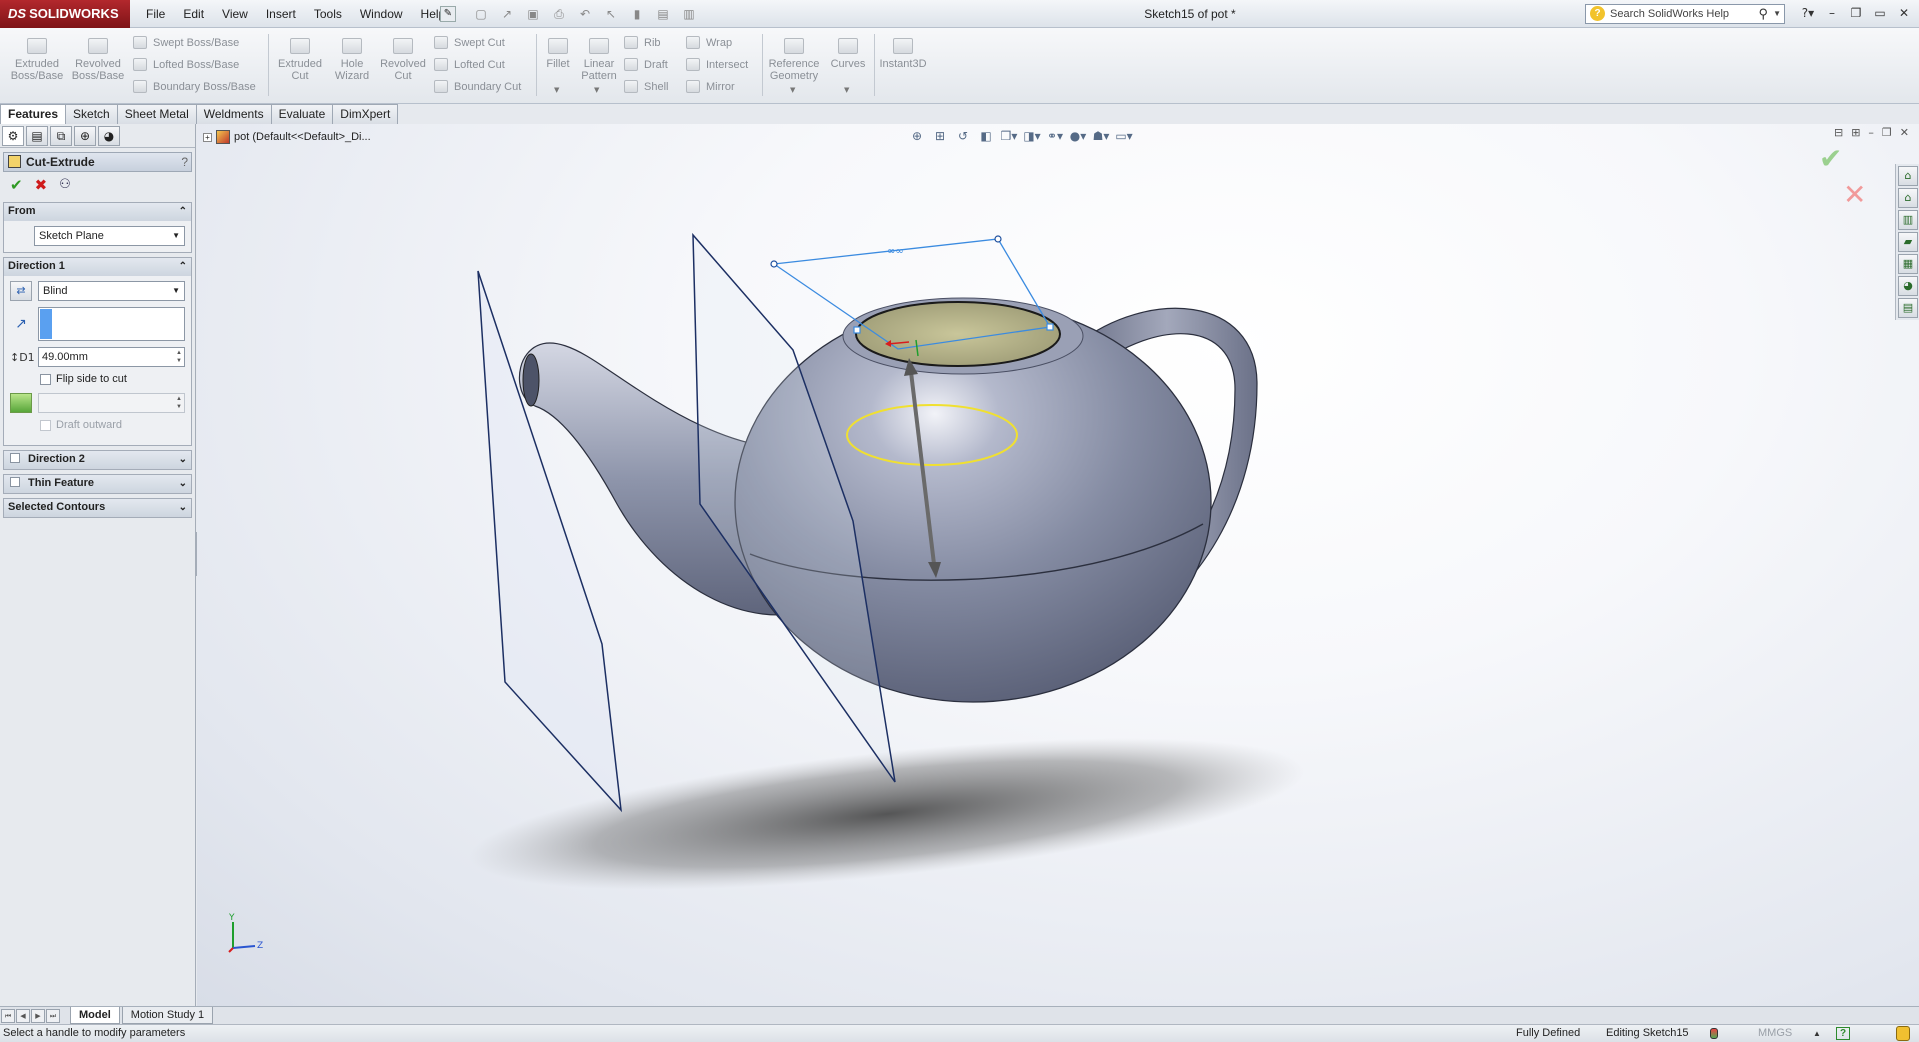 Image resolution: width=1919 pixels, height=1042 pixels. What do you see at coordinates (1854, 194) in the screenshot?
I see `confirm-cancel-icon: ✕` at bounding box center [1854, 194].